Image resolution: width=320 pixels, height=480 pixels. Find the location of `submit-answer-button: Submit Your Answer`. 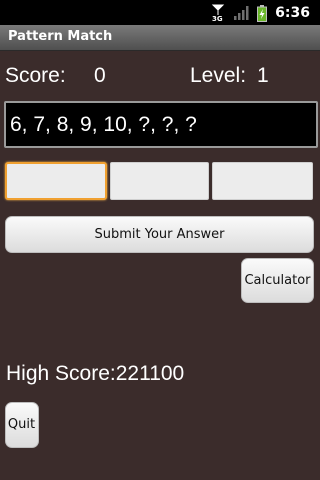

submit-answer-button: Submit Your Answer is located at coordinates (159, 234).